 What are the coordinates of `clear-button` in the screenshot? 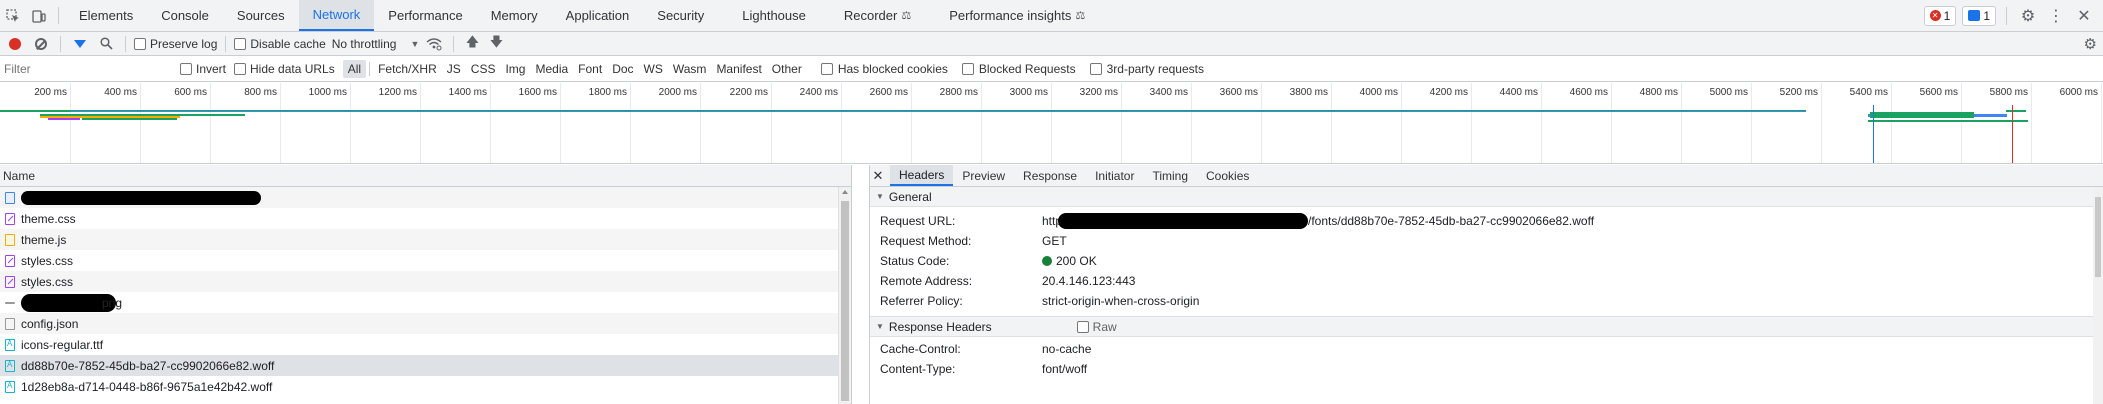 It's located at (41, 44).